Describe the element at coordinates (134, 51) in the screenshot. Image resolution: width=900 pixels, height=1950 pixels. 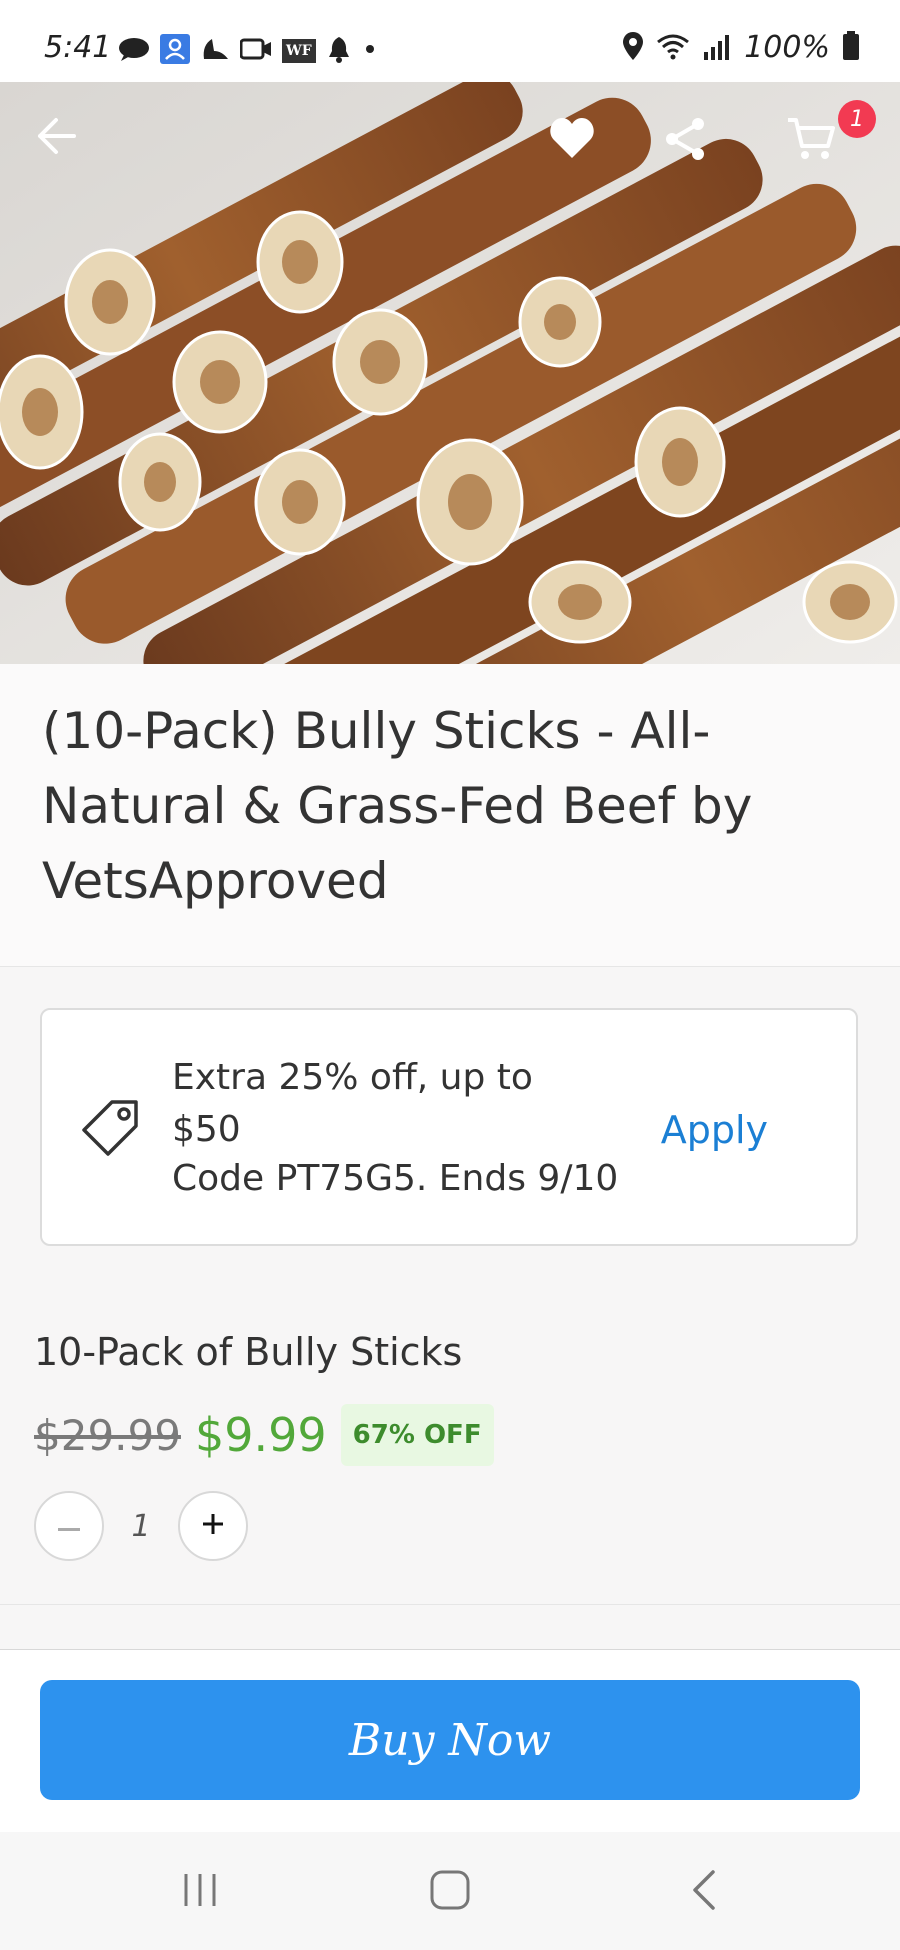
I see `chat-bubble-icon` at that location.